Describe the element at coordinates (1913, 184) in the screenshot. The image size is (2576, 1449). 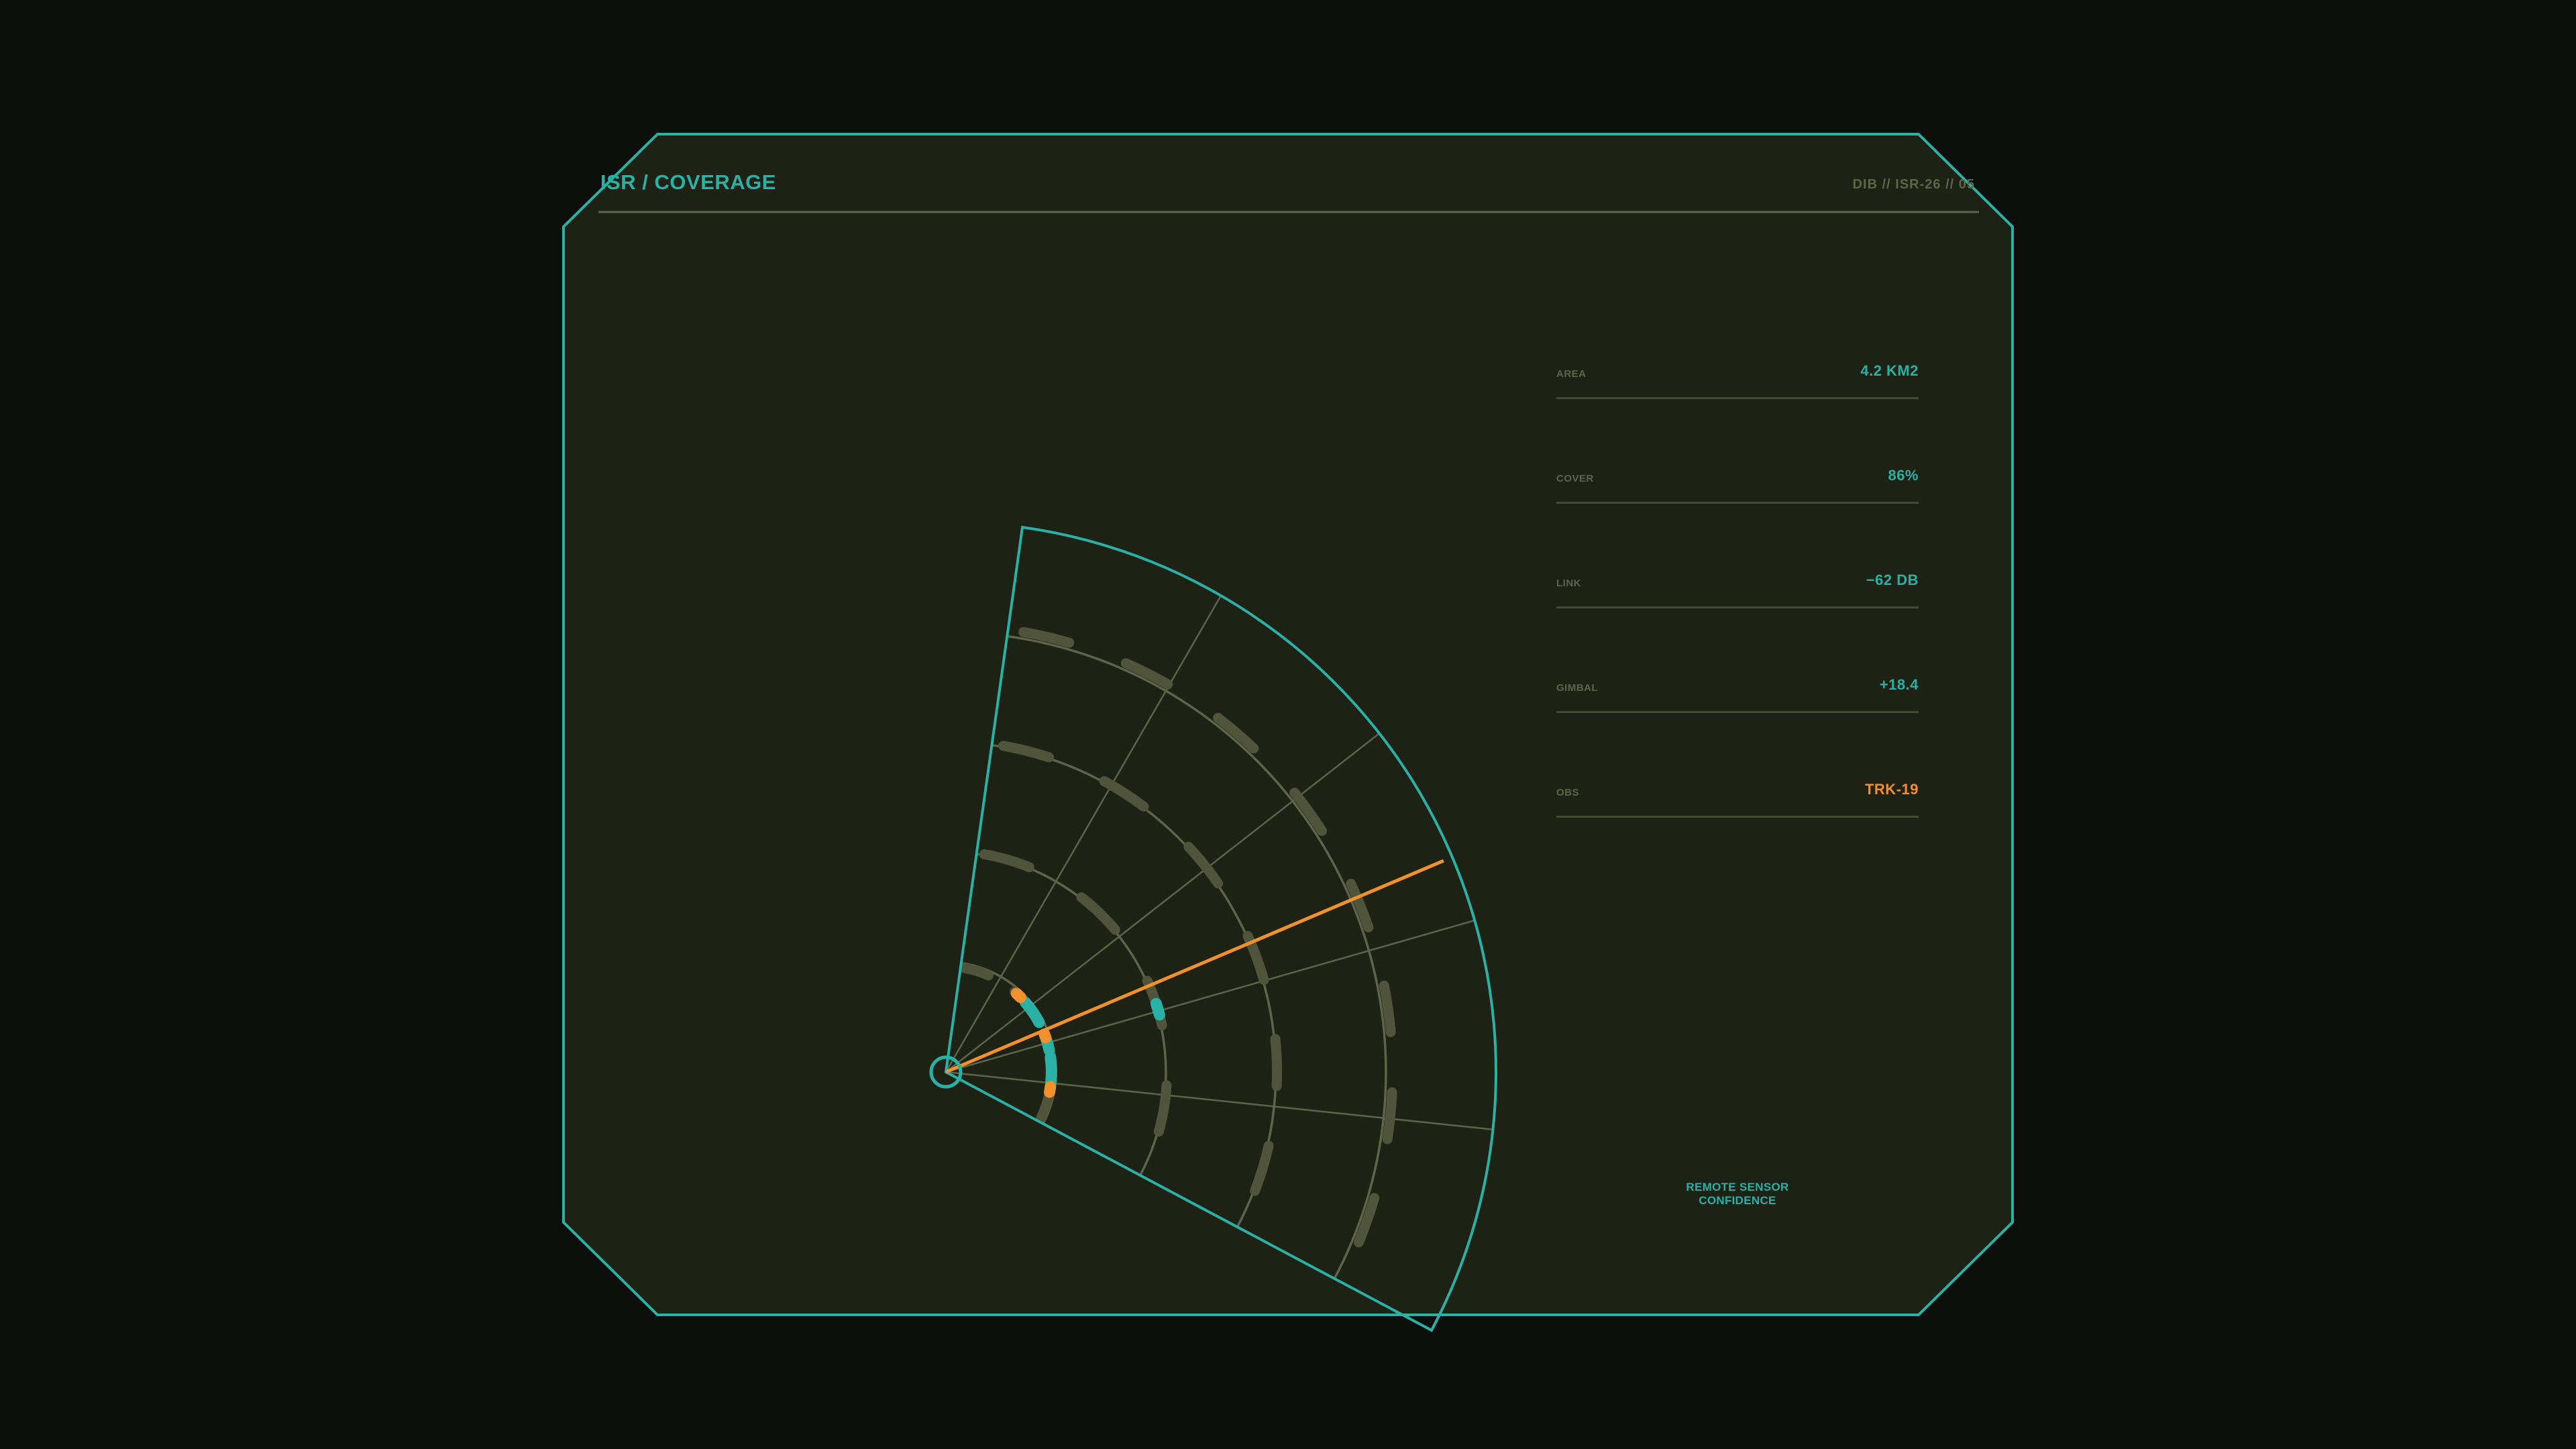
I see `document-id: DIB // ISR-26 // 05` at that location.